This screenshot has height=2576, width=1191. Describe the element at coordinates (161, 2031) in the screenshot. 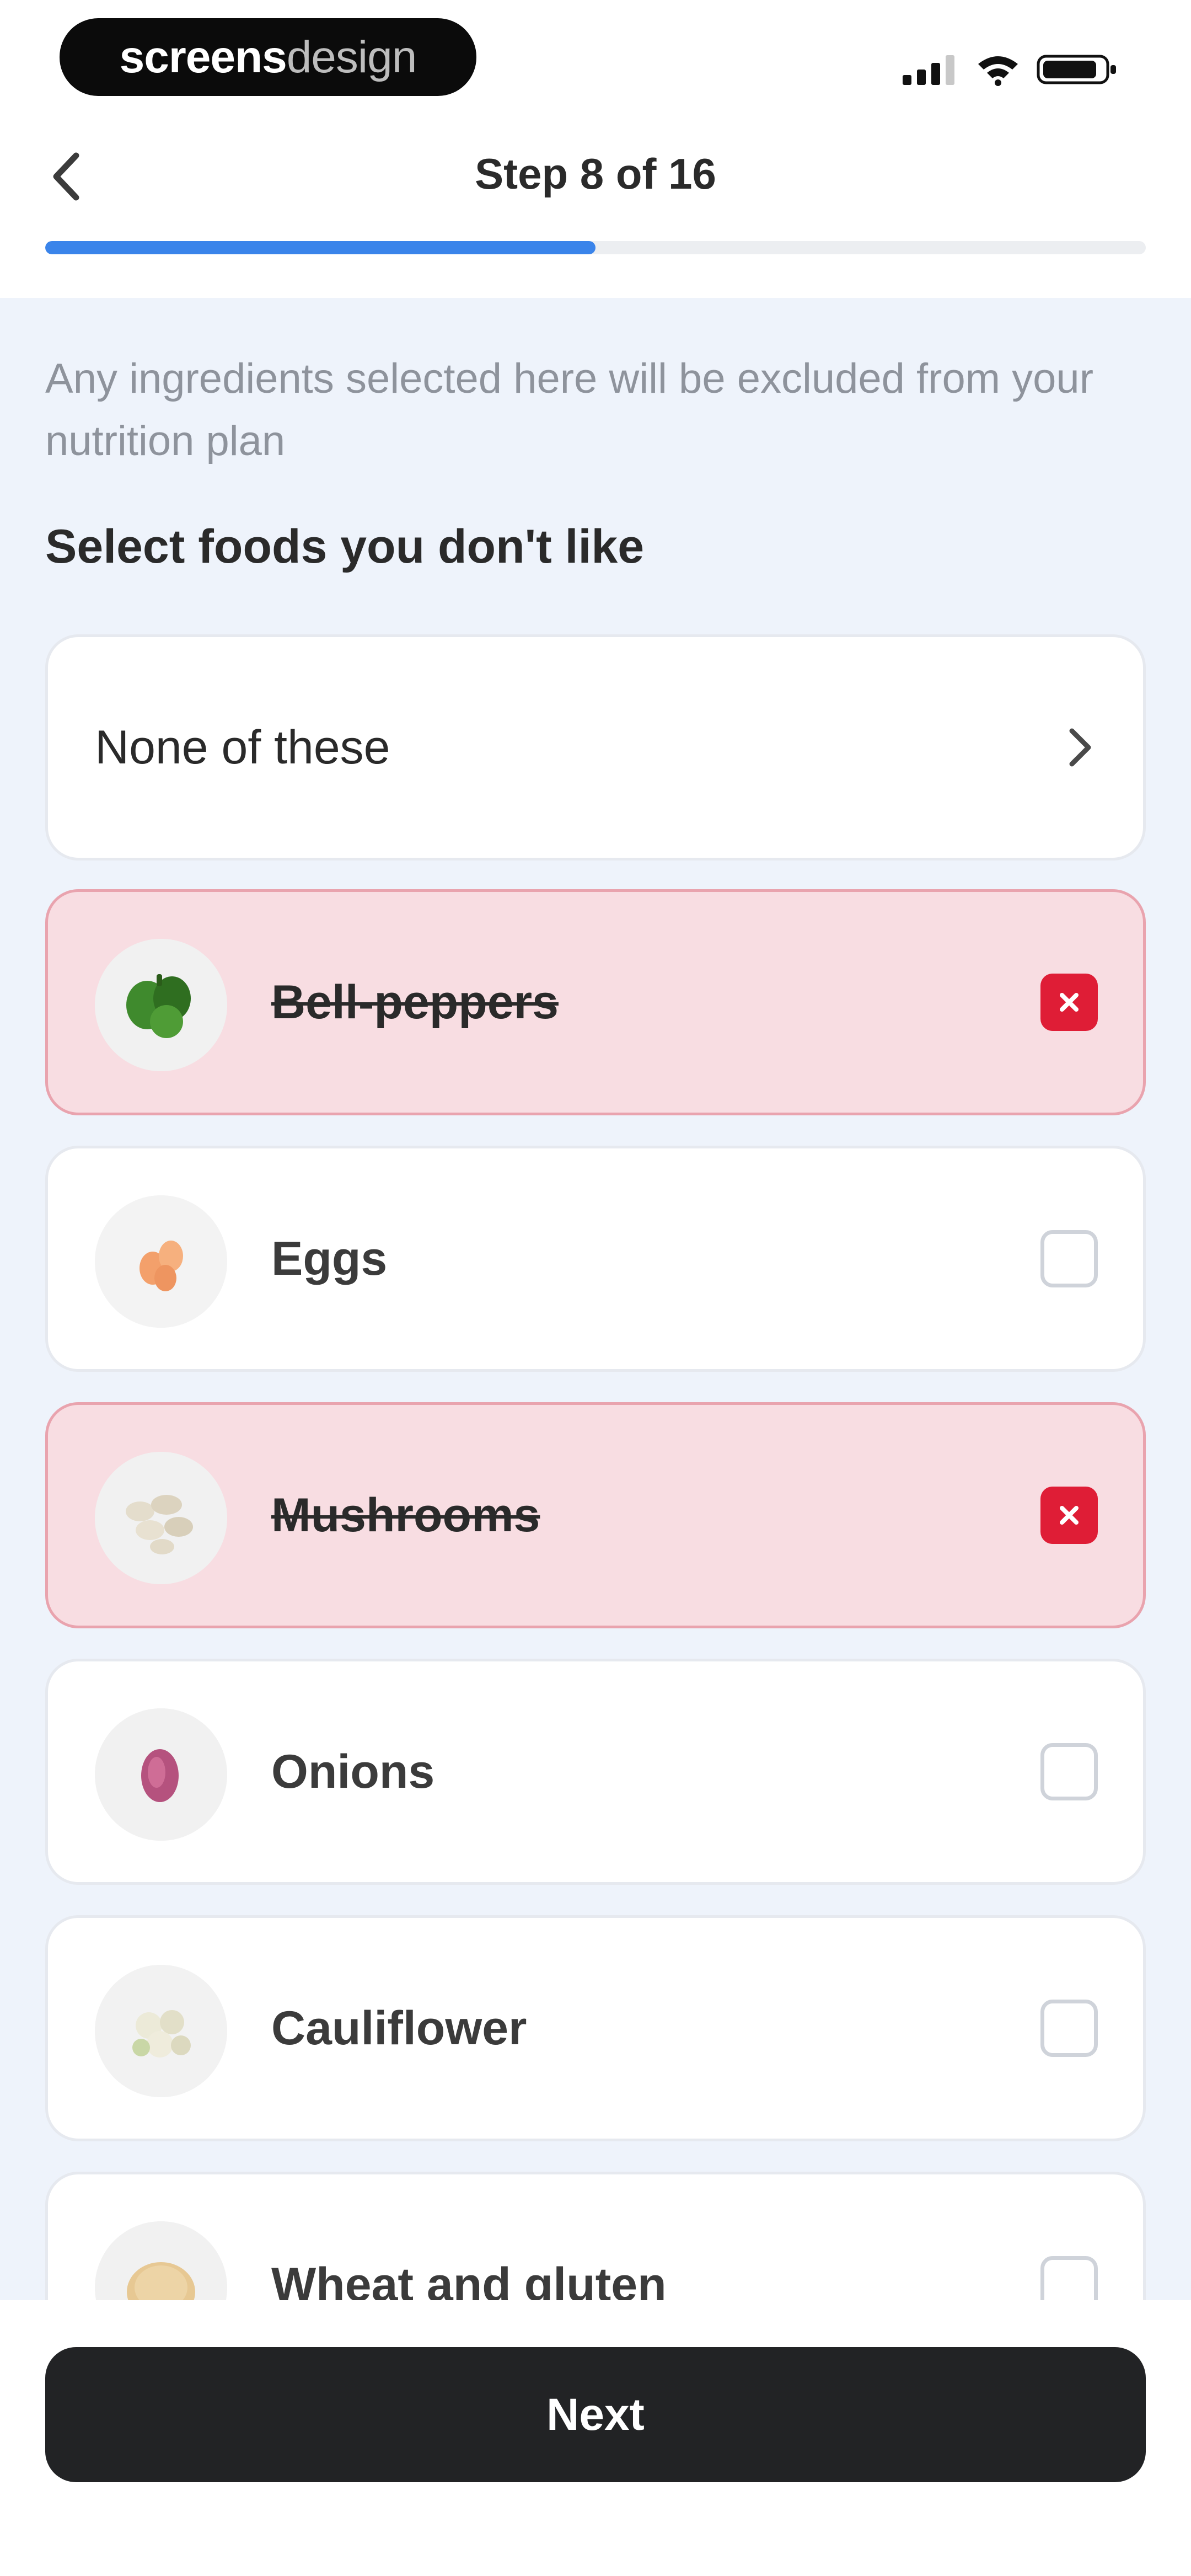

I see `cauliflower-image` at that location.